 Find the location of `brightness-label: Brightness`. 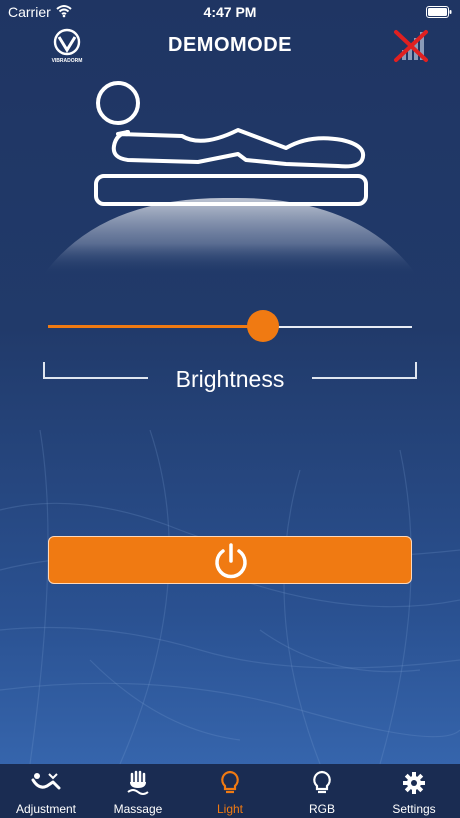

brightness-label: Brightness is located at coordinates (230, 379).